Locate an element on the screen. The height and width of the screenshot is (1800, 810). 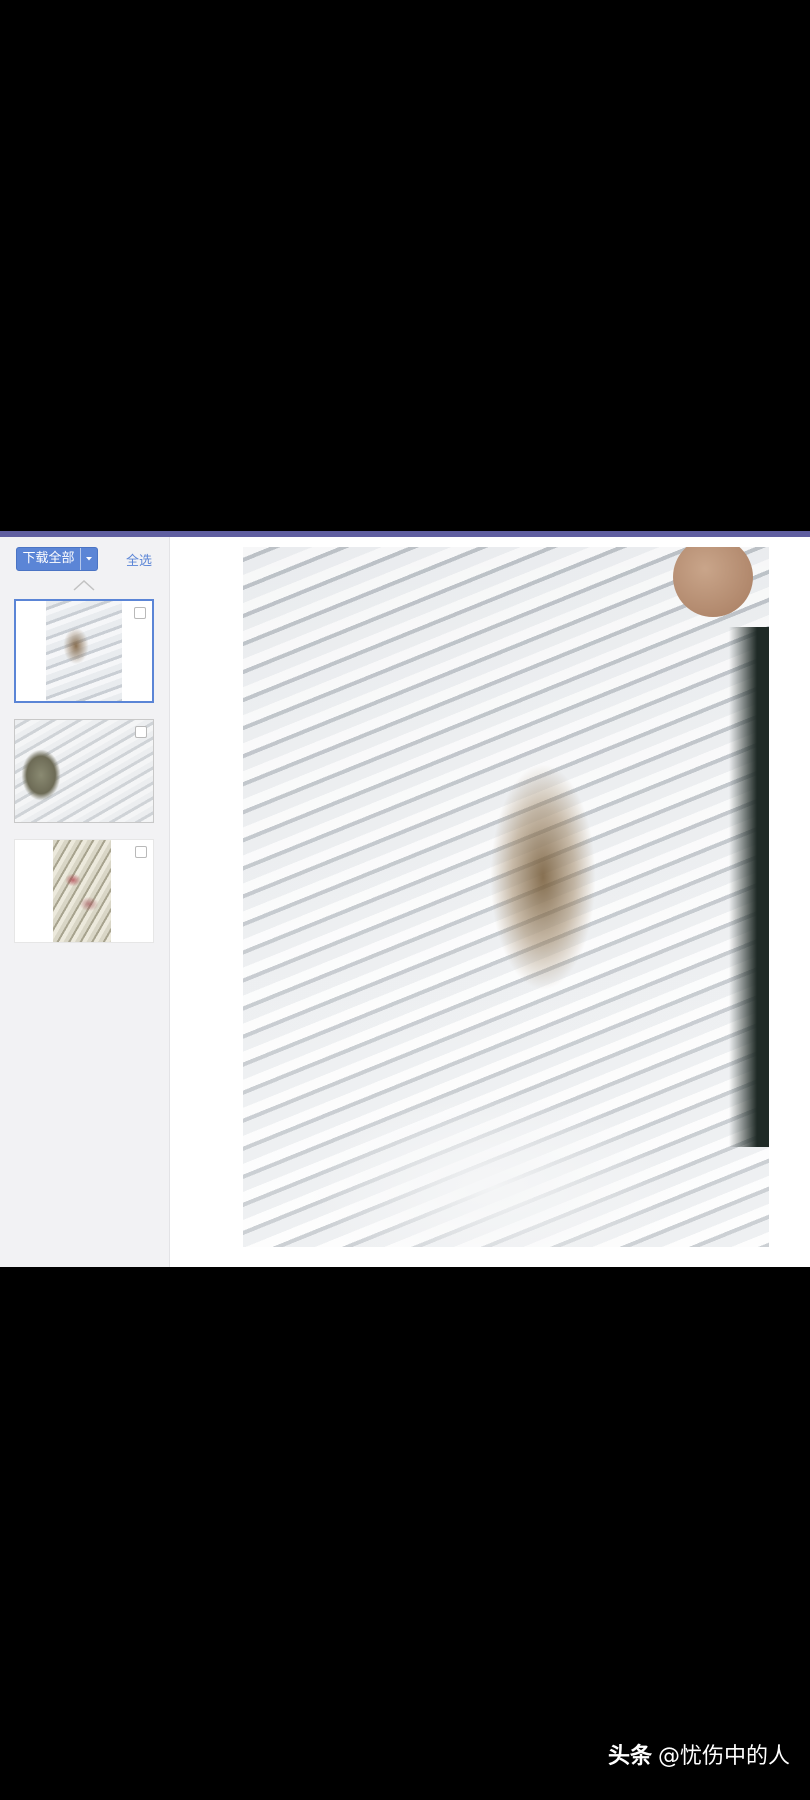
thumbnail-sidebar: 下载全部 全选 is located at coordinates (85, 902).